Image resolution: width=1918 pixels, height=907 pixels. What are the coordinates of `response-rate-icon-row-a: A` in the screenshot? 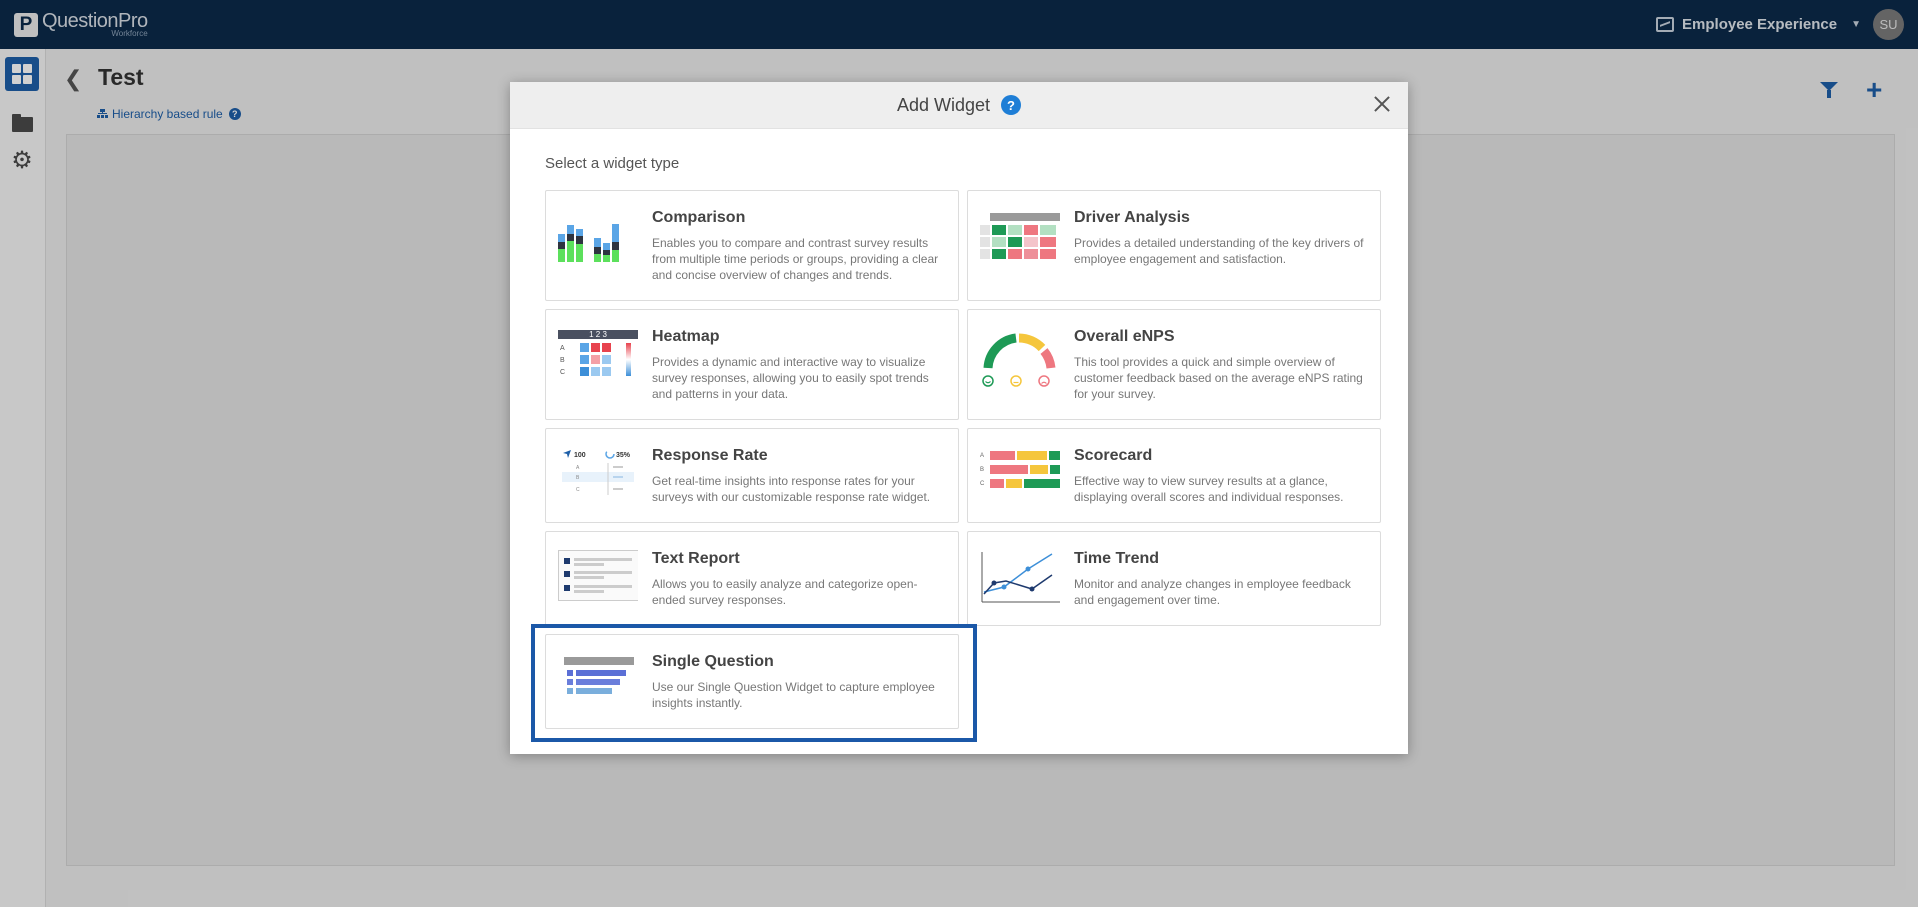 It's located at (578, 468).